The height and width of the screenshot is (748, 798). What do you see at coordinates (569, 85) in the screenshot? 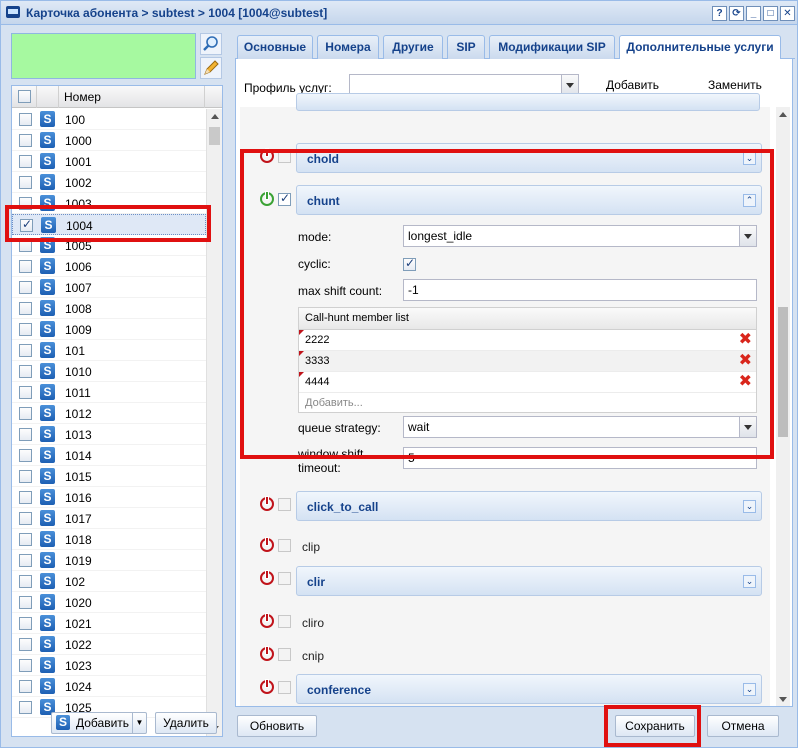
I see `chevron-down-icon` at bounding box center [569, 85].